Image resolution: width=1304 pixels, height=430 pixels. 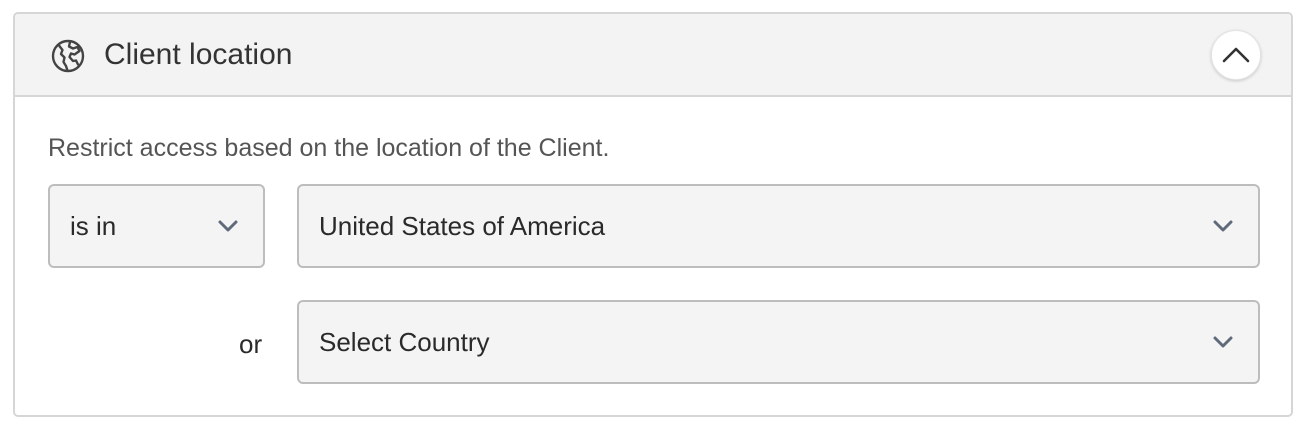 I want to click on or-label: or, so click(x=251, y=344).